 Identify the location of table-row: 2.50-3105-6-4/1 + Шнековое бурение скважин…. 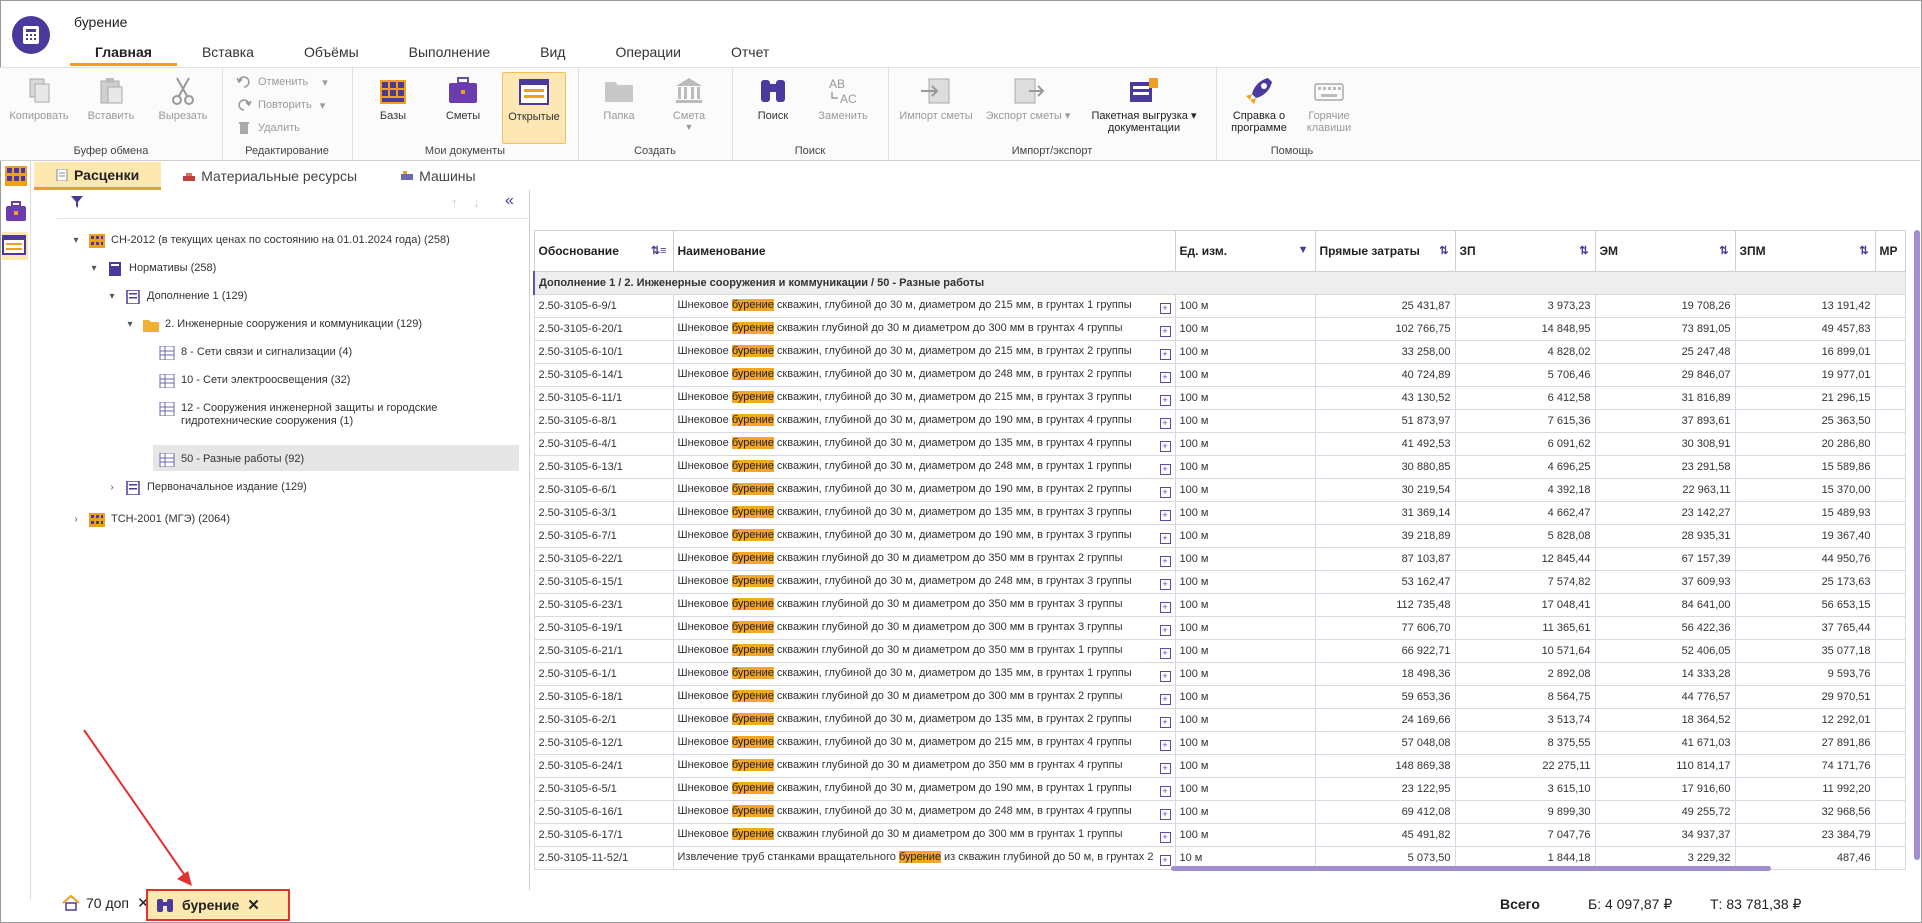
(1219, 444).